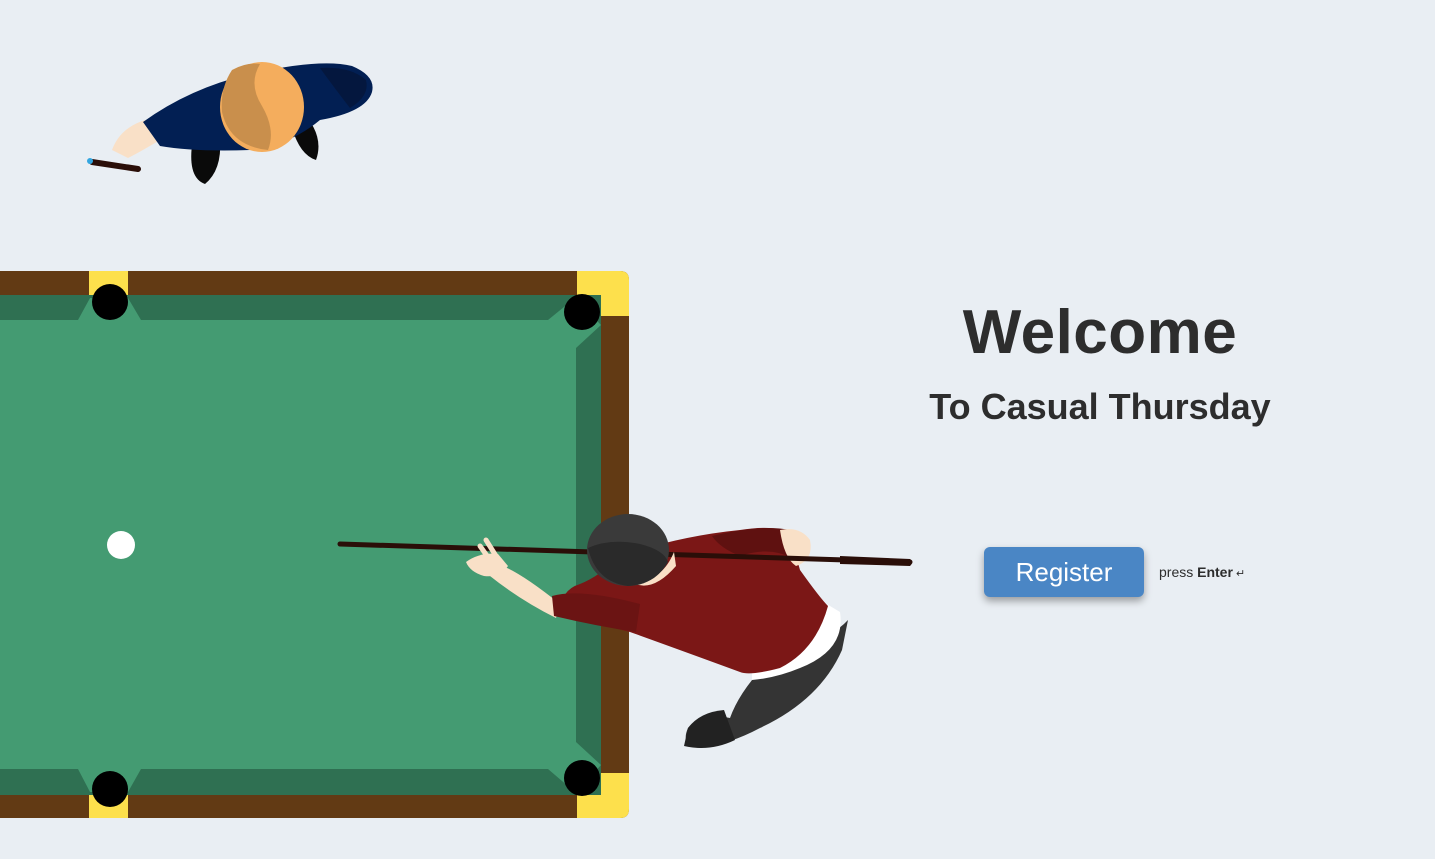 The image size is (1435, 859). I want to click on welcome-subtitle: To Casual Thursday, so click(1100, 406).